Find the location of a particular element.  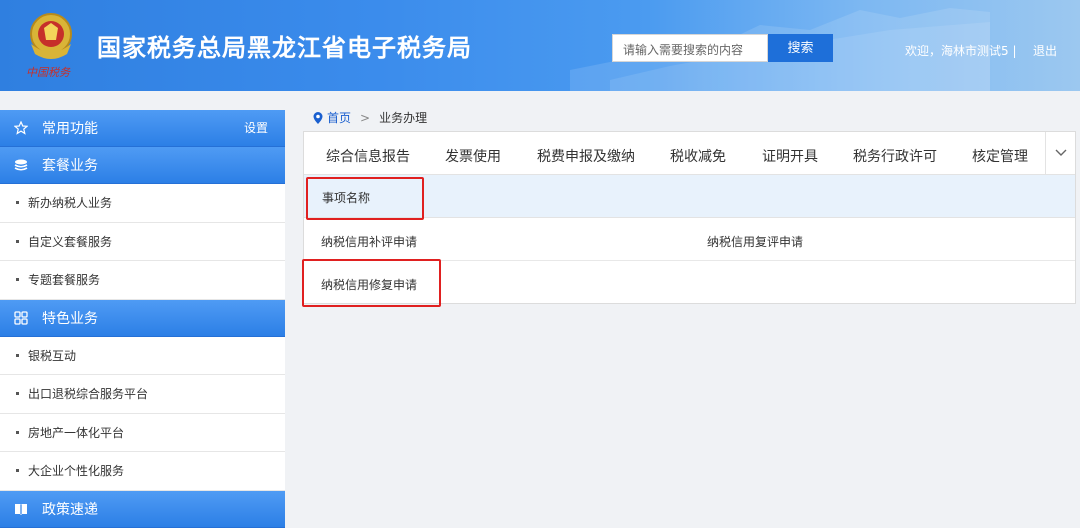

tab-tax-relief: 税收减免 is located at coordinates (698, 156).